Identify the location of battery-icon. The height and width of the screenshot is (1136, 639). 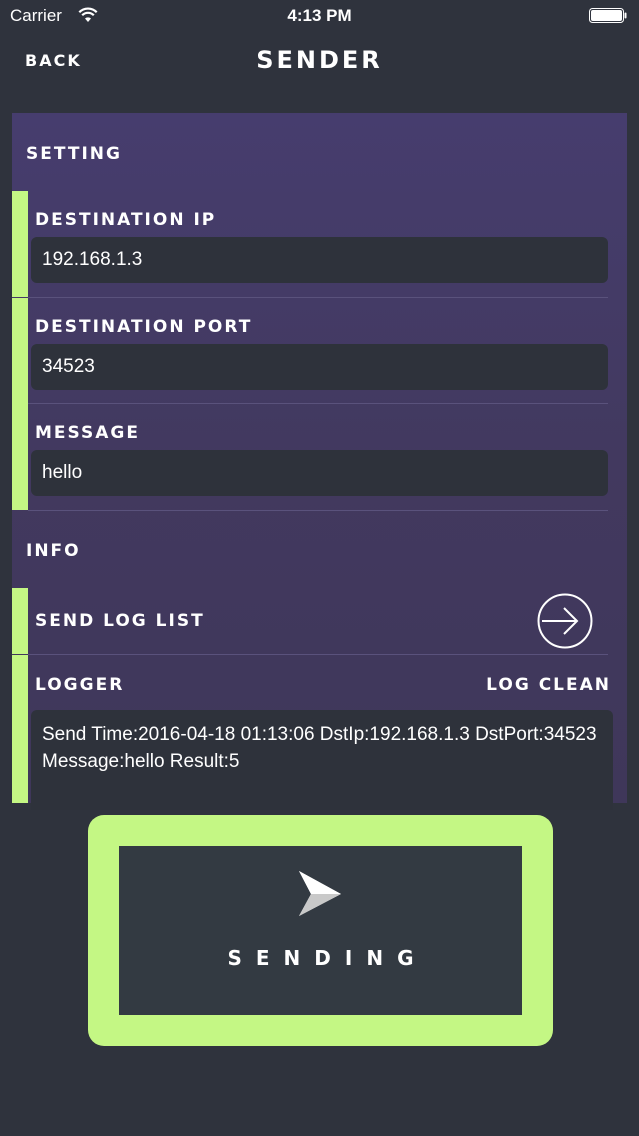
(608, 15).